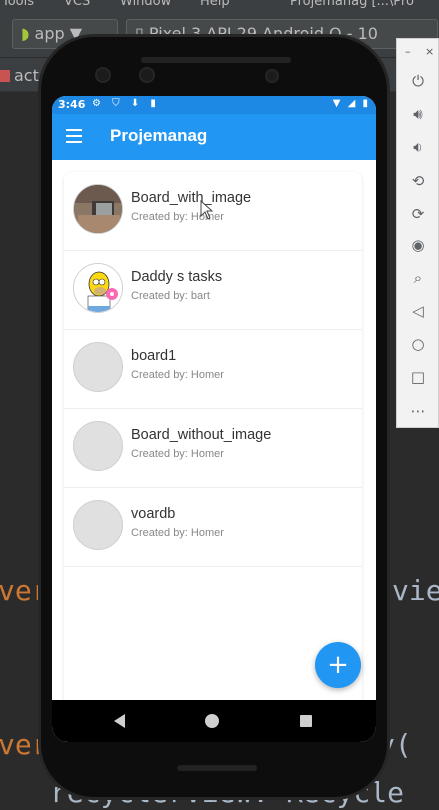 This screenshot has height=810, width=439. What do you see at coordinates (170, 296) in the screenshot?
I see `board-creator: Created by: bart` at bounding box center [170, 296].